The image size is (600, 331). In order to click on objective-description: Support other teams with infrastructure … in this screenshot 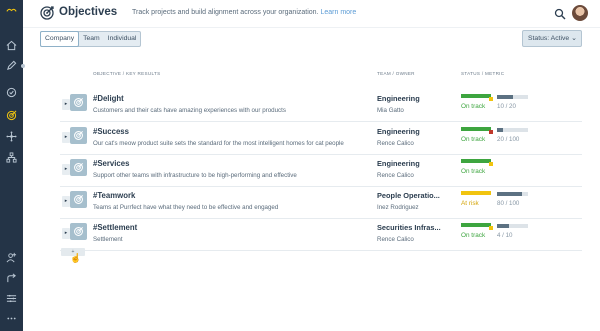, I will do `click(195, 175)`.